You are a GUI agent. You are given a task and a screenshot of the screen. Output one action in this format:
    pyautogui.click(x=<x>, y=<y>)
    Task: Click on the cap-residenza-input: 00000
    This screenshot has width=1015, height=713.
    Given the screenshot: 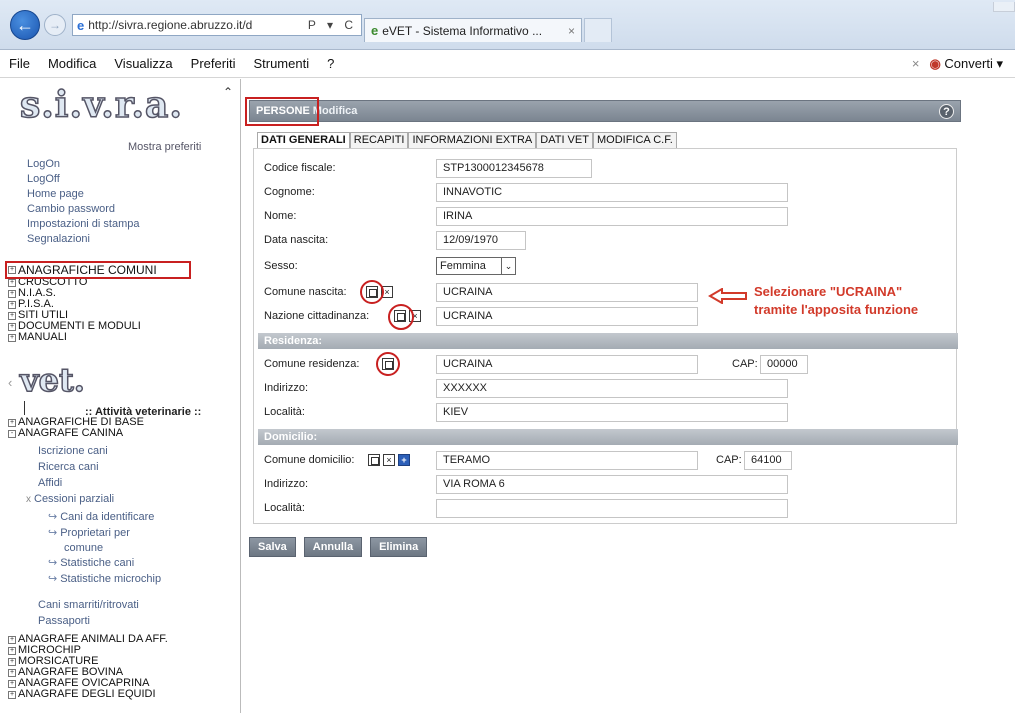 What is the action you would take?
    pyautogui.click(x=784, y=364)
    